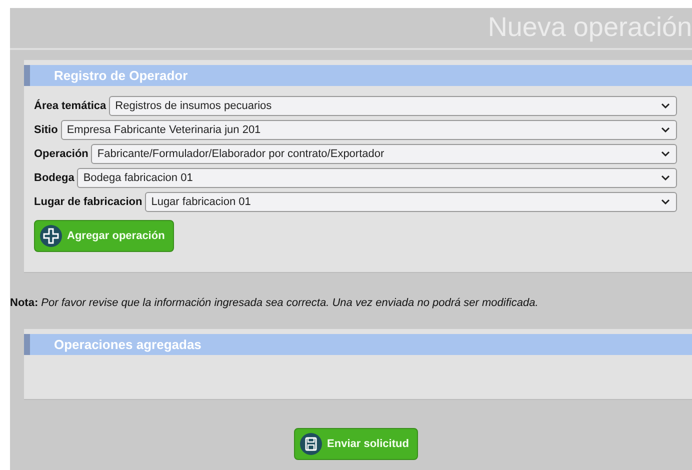 This screenshot has height=470, width=692. What do you see at coordinates (51, 236) in the screenshot?
I see `plus-icon` at bounding box center [51, 236].